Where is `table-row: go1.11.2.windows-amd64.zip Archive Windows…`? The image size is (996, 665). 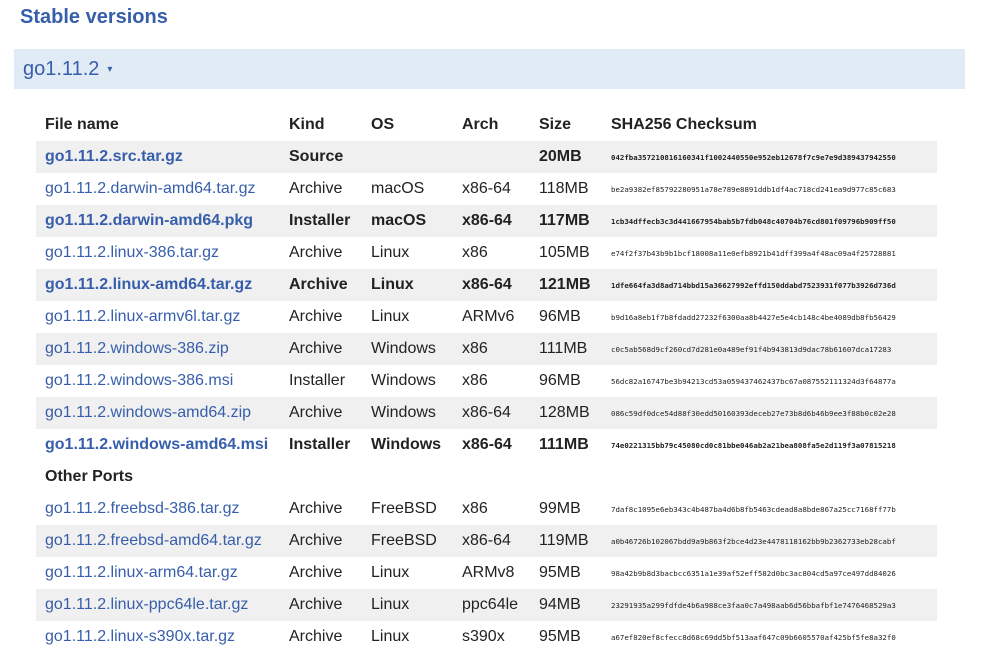 table-row: go1.11.2.windows-amd64.zip Archive Windows… is located at coordinates (486, 413).